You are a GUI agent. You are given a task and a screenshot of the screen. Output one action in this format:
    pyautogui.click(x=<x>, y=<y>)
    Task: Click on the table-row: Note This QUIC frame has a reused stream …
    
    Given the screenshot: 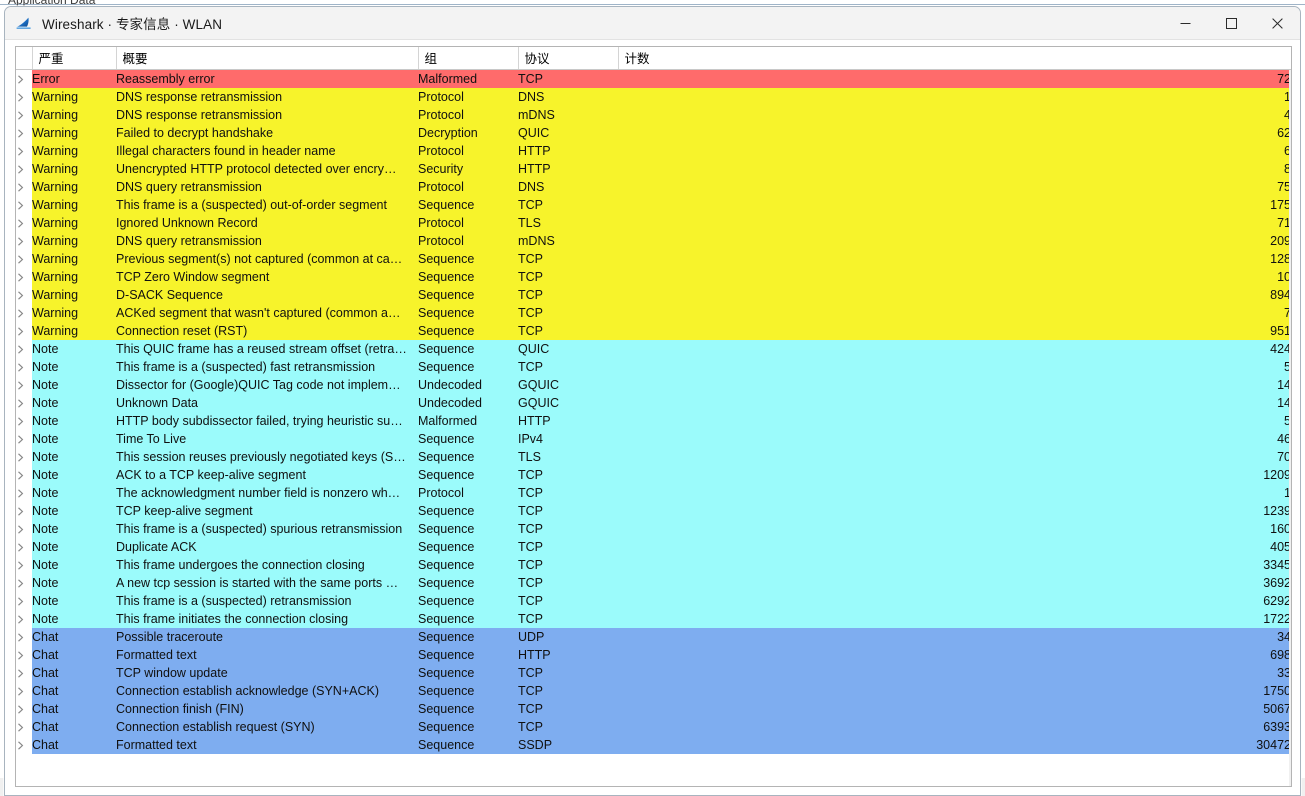 What is the action you would take?
    pyautogui.click(x=653, y=348)
    